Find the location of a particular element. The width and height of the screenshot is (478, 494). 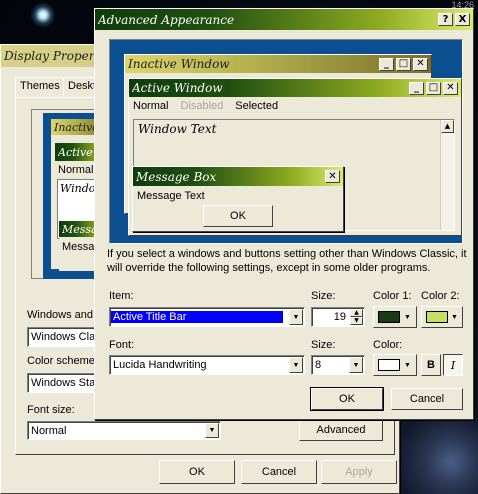

help-icon: ? is located at coordinates (445, 19).